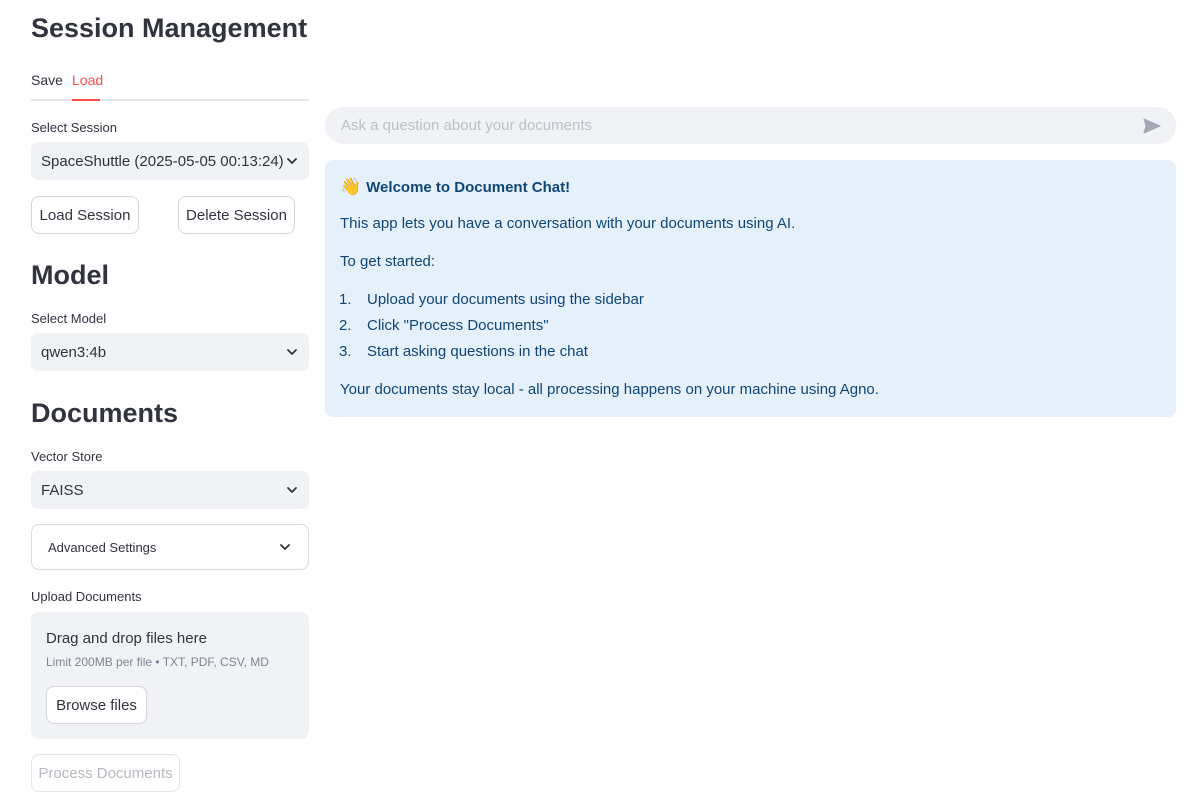 This screenshot has width=1200, height=804. I want to click on advanced-settings-label: Advanced Settings, so click(102, 547).